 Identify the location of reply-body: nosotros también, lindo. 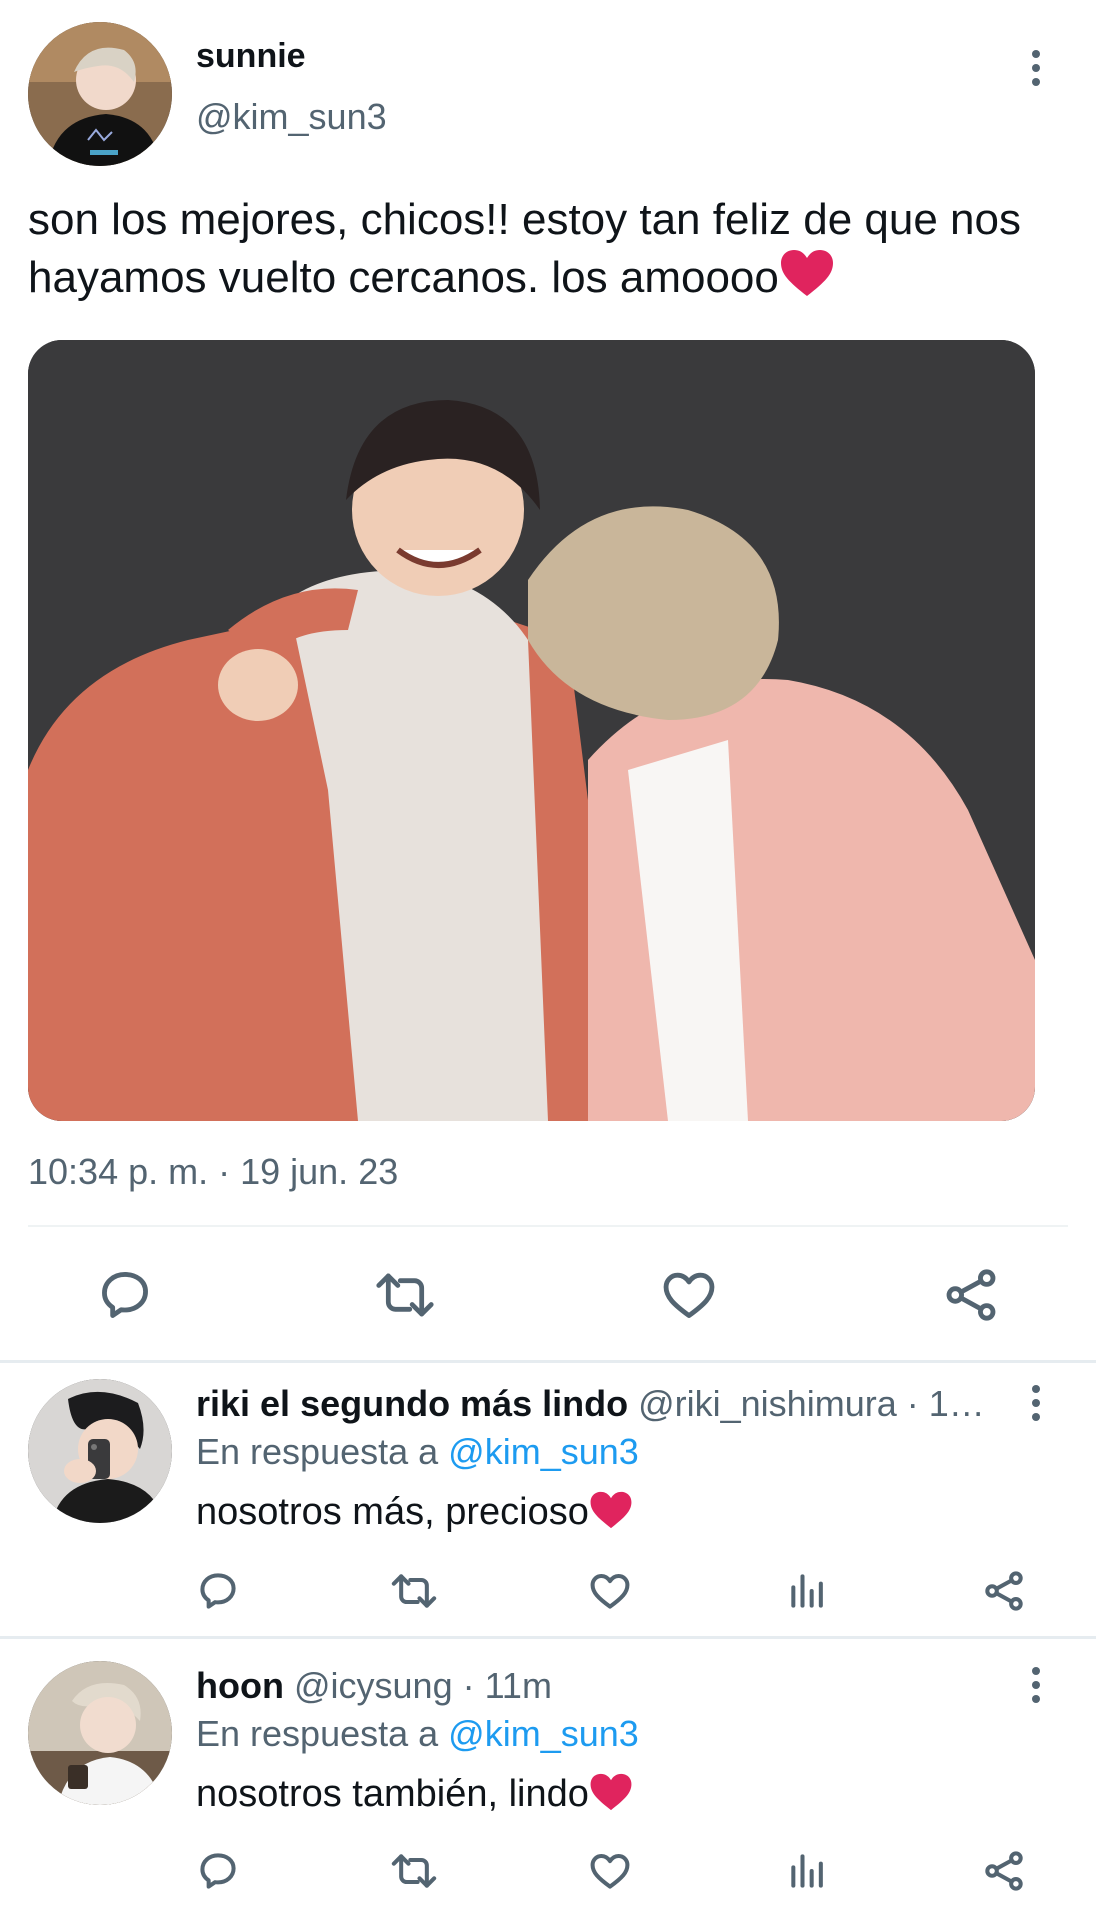
(392, 1794).